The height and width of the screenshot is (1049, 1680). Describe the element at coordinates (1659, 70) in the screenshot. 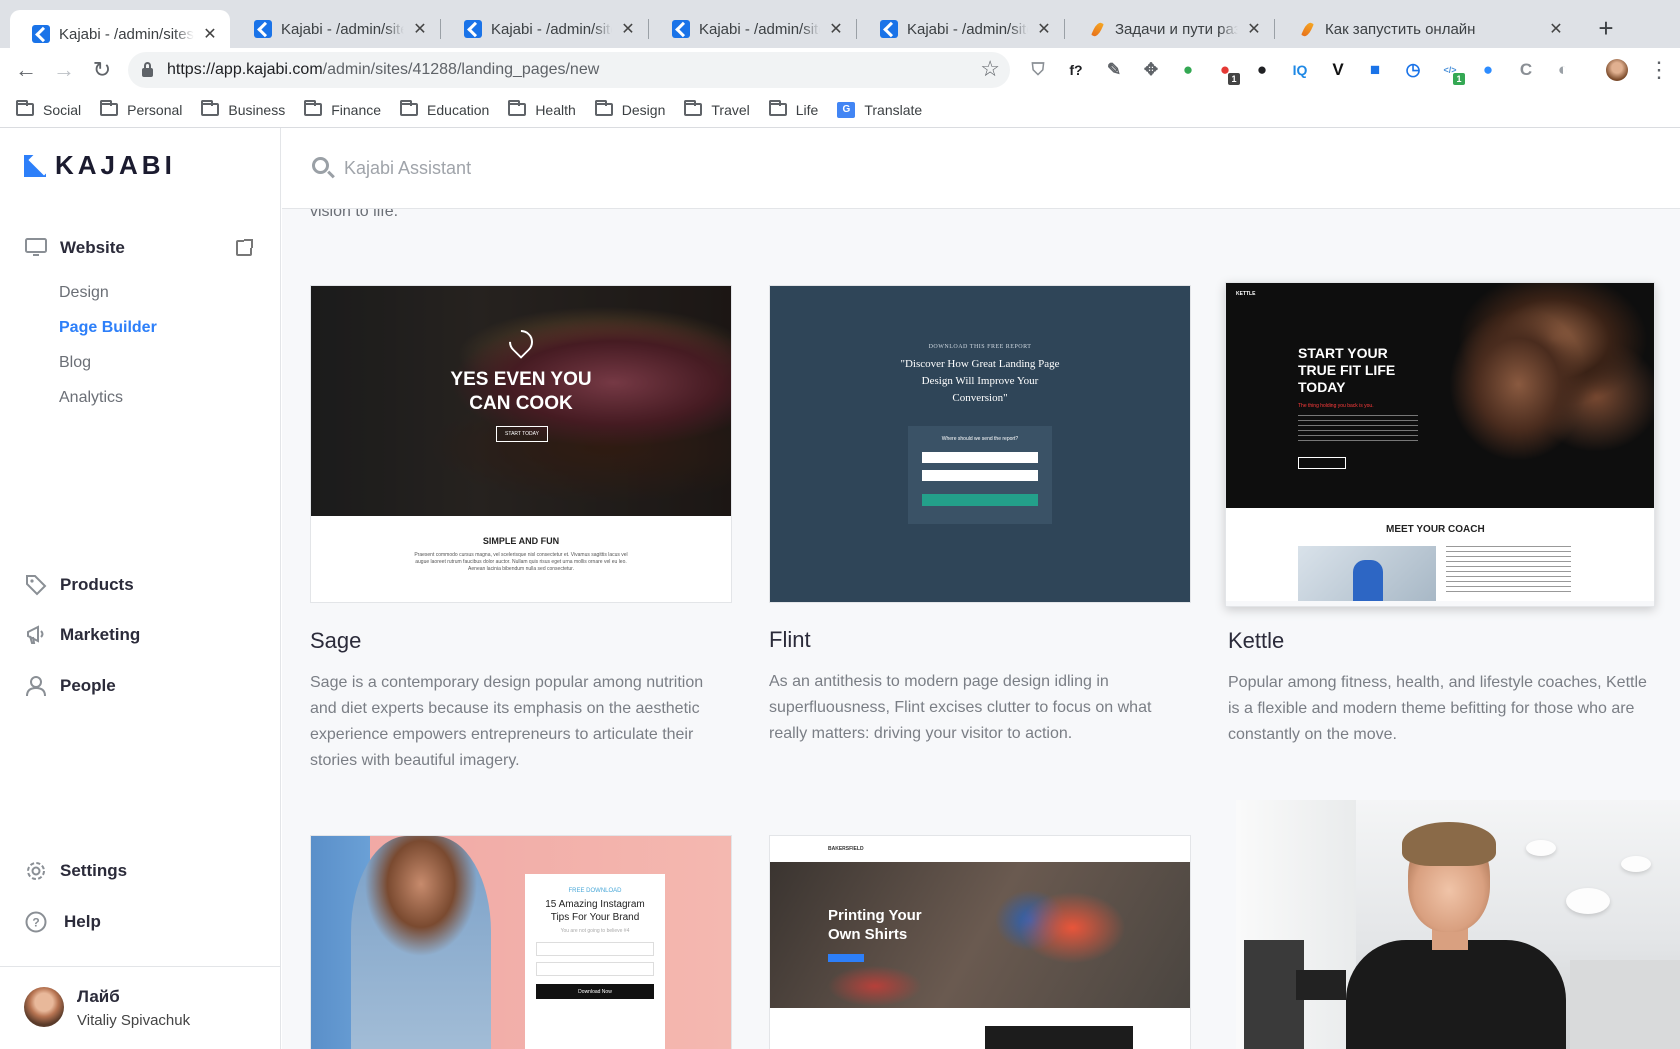

I see `browser-menu-icon: ⋮` at that location.